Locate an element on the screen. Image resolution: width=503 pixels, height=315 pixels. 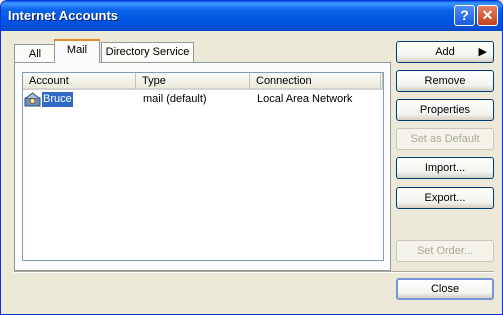
remove-button: Remove is located at coordinates (445, 81).